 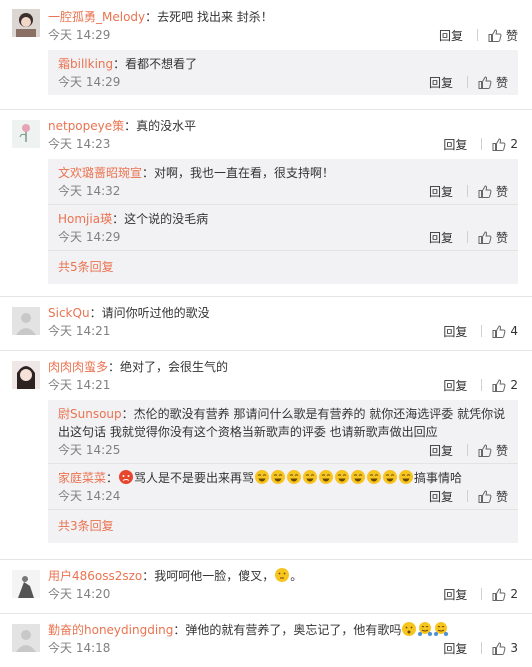 I want to click on sub-comment: 家庭菜菜： 骂人是不是要出来再骂 搞事情哈 今天 14:24 回复 赞, so click(x=283, y=487).